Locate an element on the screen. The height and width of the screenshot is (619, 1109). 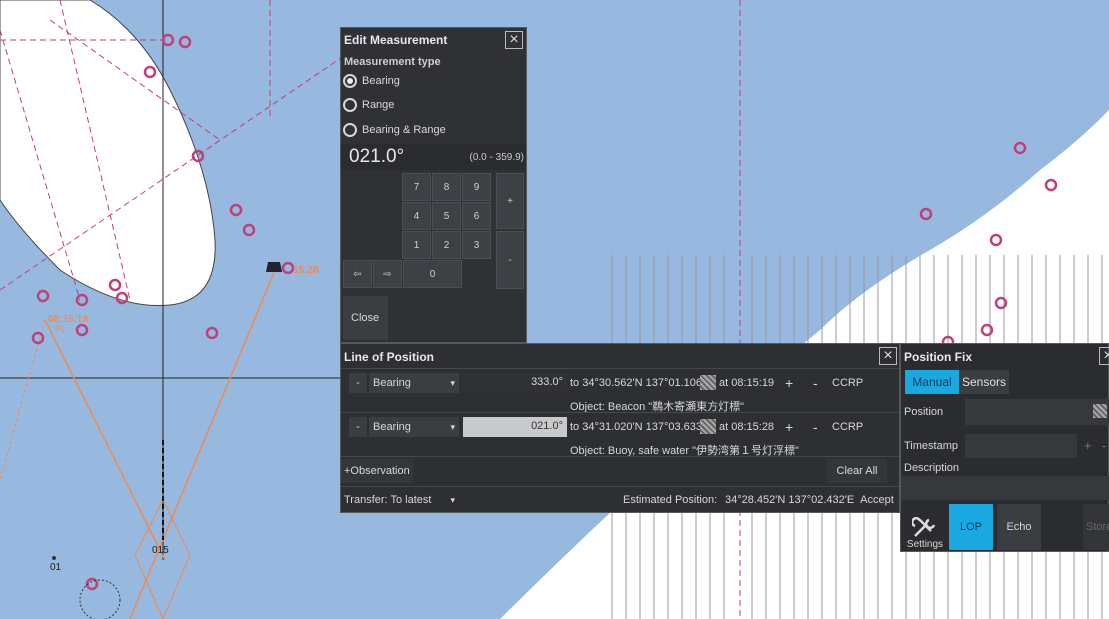
key-4: 4 is located at coordinates (416, 216).